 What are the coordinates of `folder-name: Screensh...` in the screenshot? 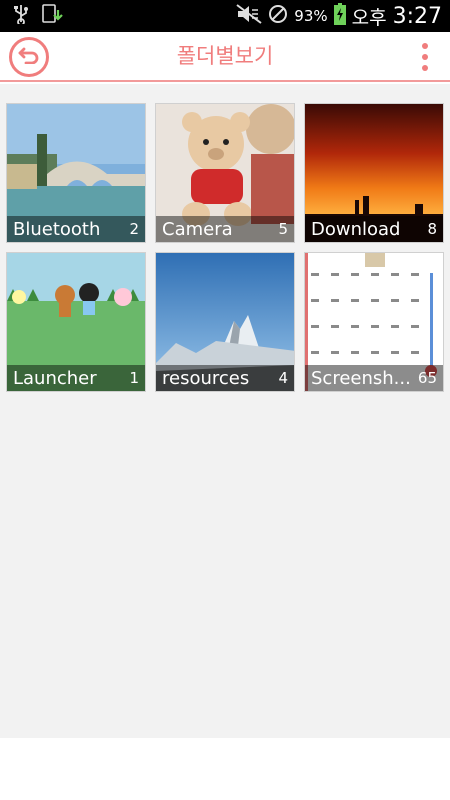 It's located at (361, 378).